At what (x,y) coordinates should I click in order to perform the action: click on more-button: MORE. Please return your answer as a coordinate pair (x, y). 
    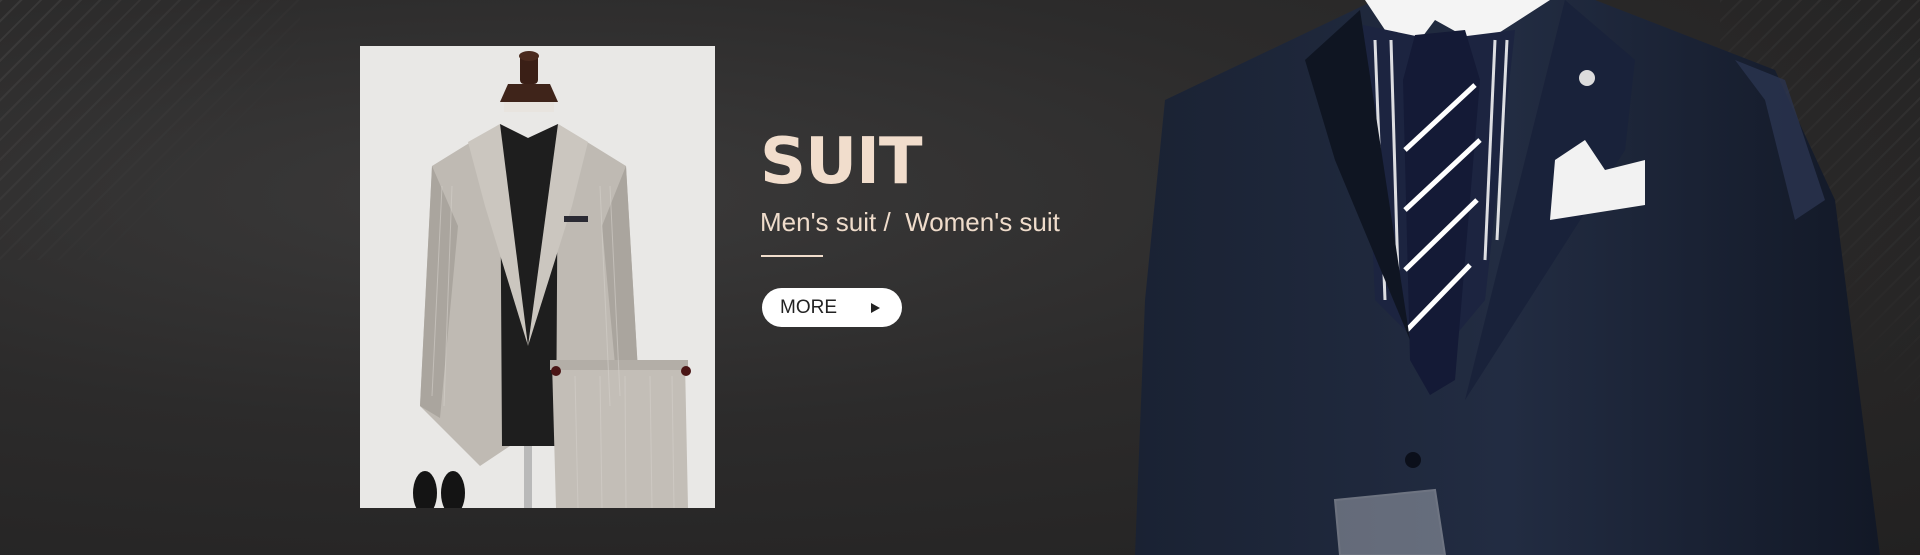
    Looking at the image, I should click on (832, 307).